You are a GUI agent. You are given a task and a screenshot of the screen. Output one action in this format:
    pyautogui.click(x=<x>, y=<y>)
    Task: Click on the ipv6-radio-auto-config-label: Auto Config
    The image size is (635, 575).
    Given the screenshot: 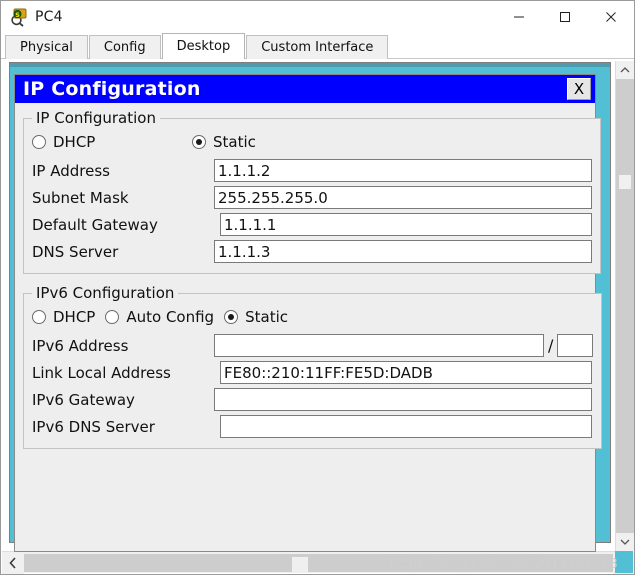 What is the action you would take?
    pyautogui.click(x=170, y=317)
    